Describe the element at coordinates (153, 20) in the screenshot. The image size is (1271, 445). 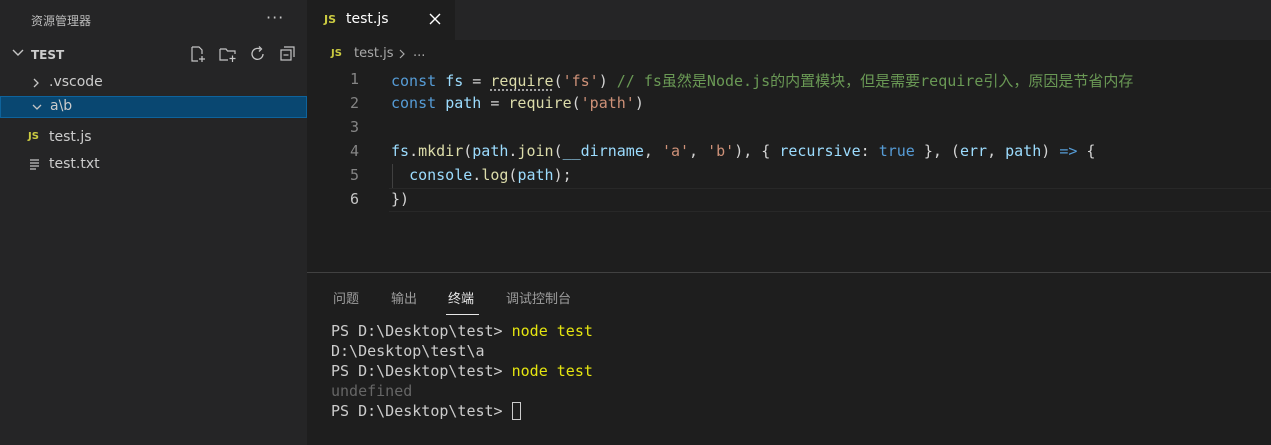
I see `explorer-header: 资源管理器 ···` at that location.